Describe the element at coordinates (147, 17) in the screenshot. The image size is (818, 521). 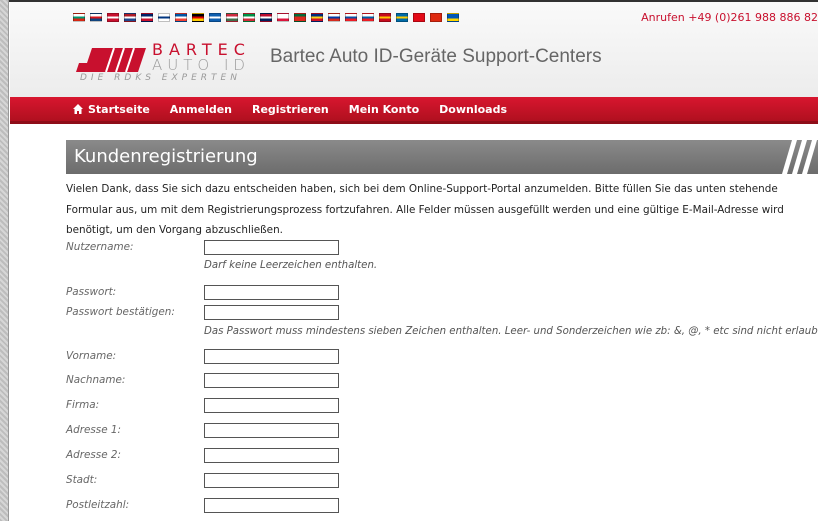
I see `flag-uk-icon` at that location.